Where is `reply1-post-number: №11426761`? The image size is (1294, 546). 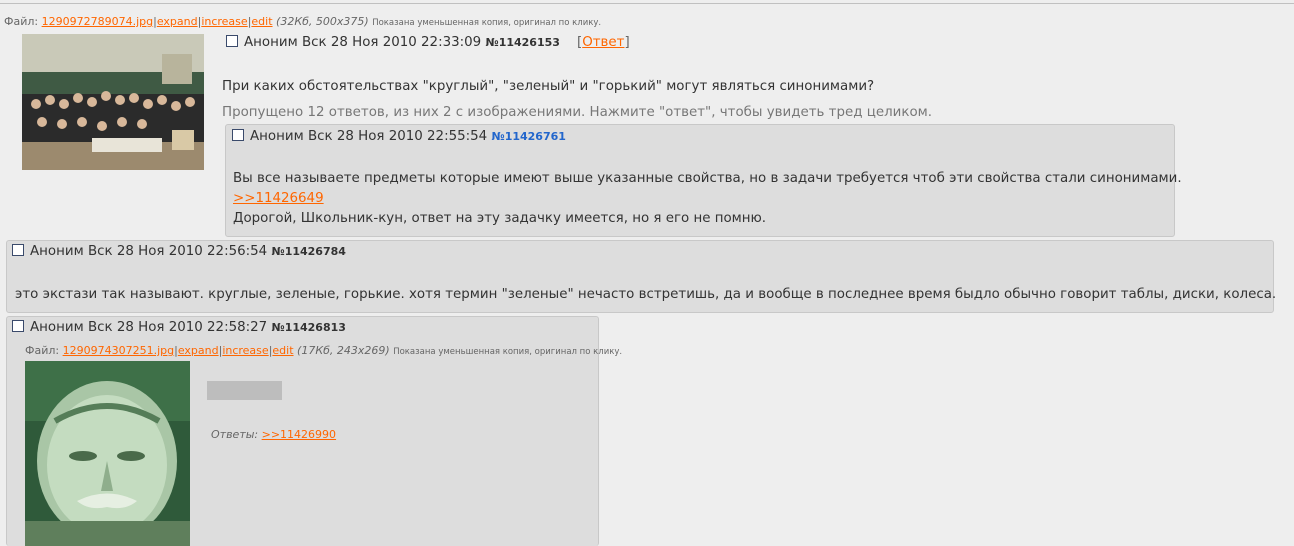
reply1-post-number: №11426761 is located at coordinates (528, 136).